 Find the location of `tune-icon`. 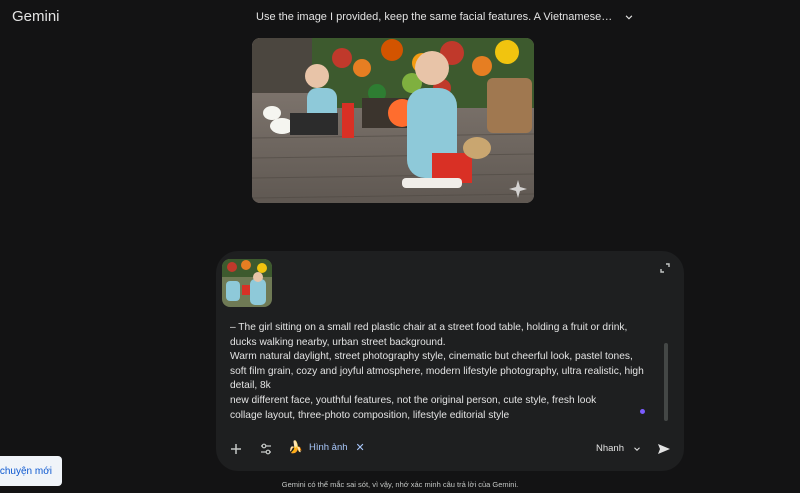

tune-icon is located at coordinates (266, 449).